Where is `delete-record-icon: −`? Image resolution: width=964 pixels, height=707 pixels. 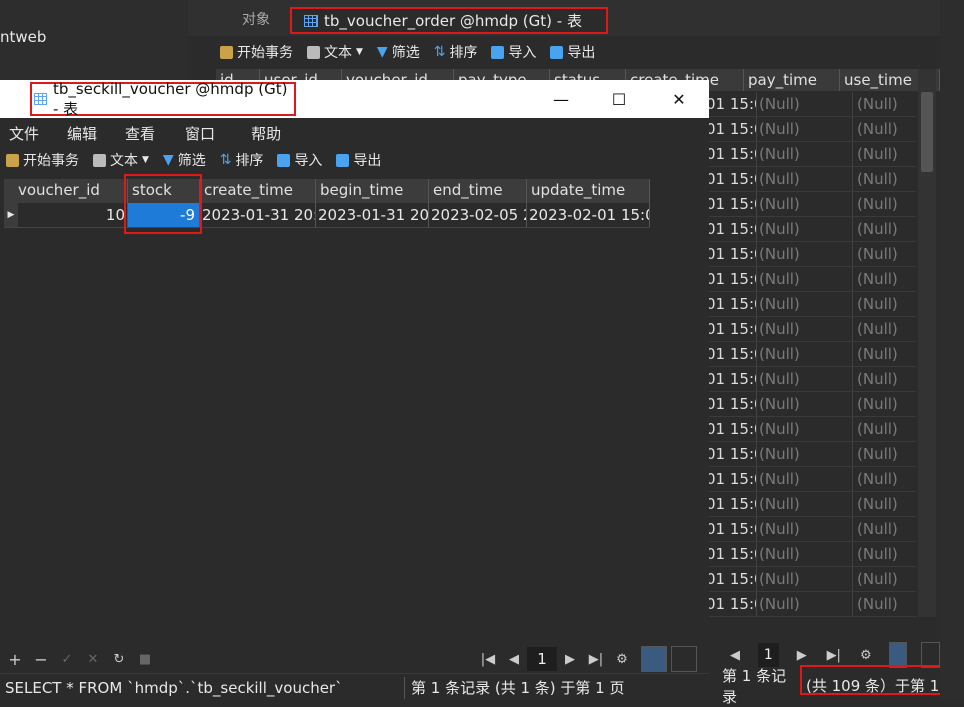 delete-record-icon: − is located at coordinates (41, 659).